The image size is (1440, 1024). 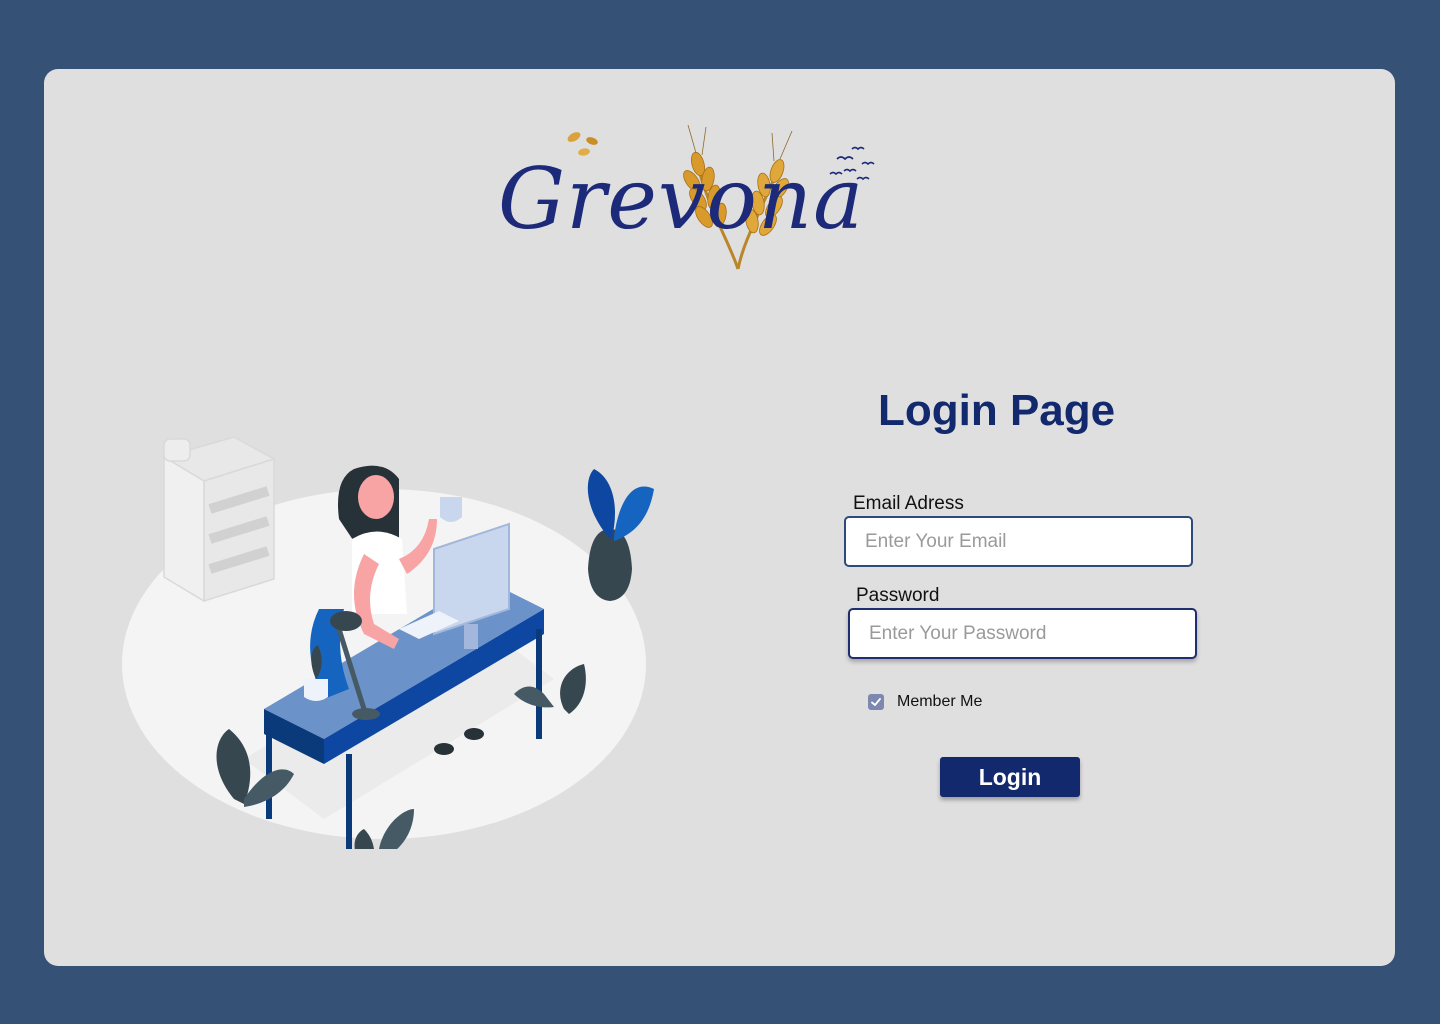 What do you see at coordinates (1018, 541) in the screenshot?
I see `email-field` at bounding box center [1018, 541].